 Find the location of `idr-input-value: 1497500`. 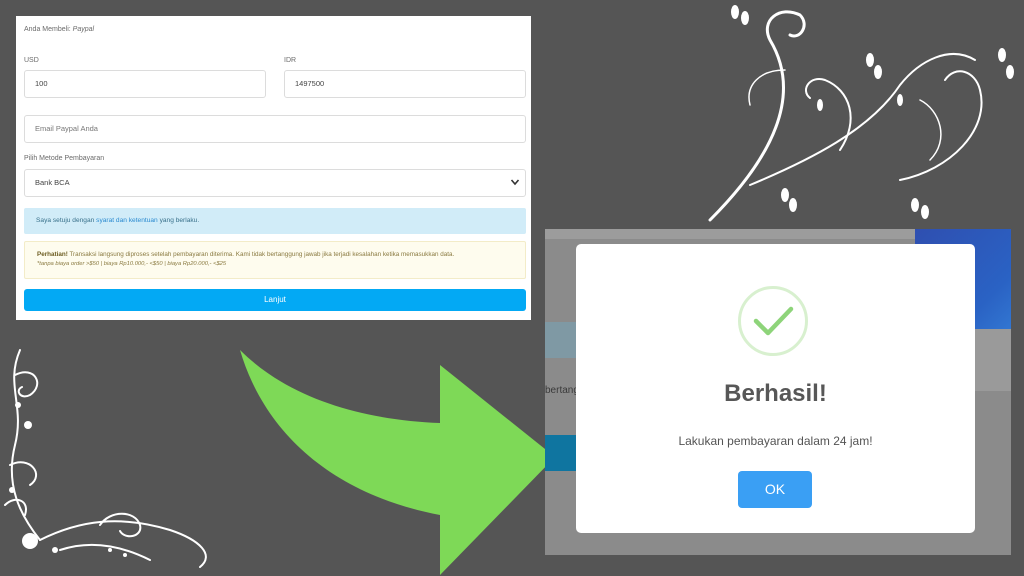

idr-input-value: 1497500 is located at coordinates (310, 83).